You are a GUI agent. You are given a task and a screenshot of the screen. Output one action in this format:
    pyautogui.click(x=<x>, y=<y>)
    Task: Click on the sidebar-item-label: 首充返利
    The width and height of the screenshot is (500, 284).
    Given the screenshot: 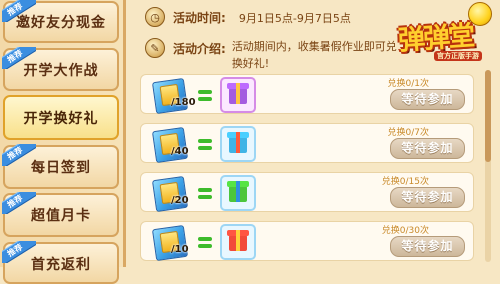 What is the action you would take?
    pyautogui.click(x=61, y=265)
    